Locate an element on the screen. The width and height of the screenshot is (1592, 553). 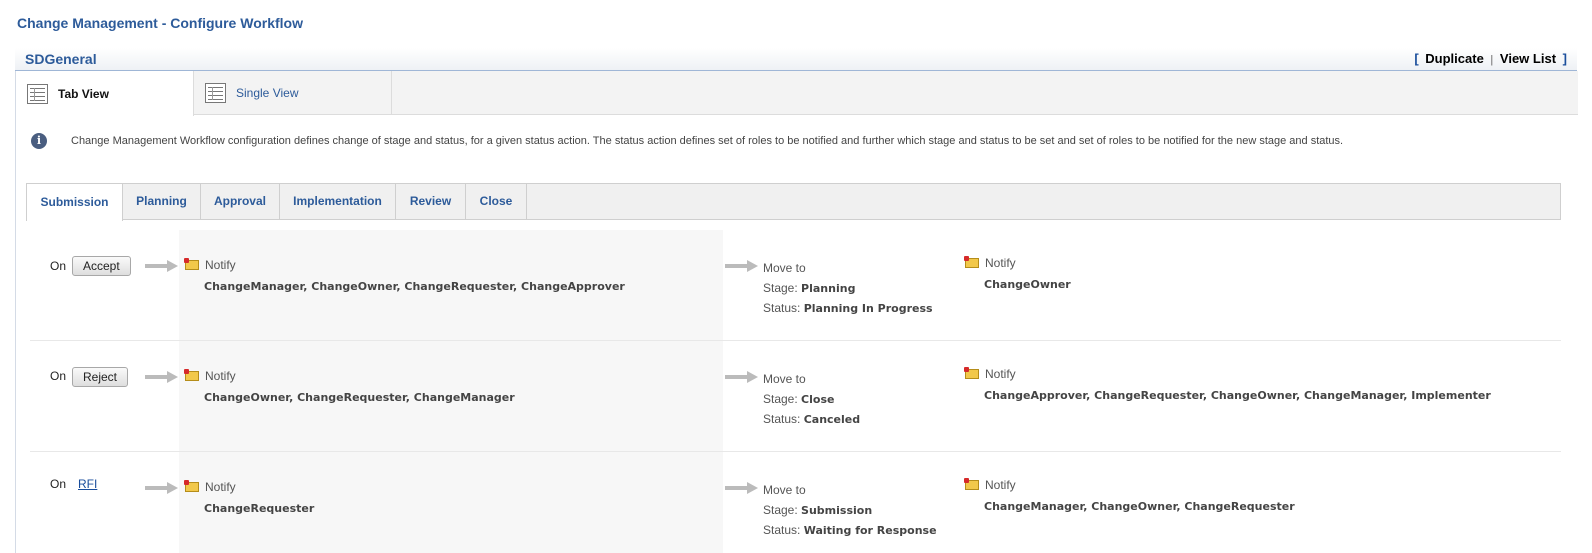
tab-submission: Submission is located at coordinates (74, 202).